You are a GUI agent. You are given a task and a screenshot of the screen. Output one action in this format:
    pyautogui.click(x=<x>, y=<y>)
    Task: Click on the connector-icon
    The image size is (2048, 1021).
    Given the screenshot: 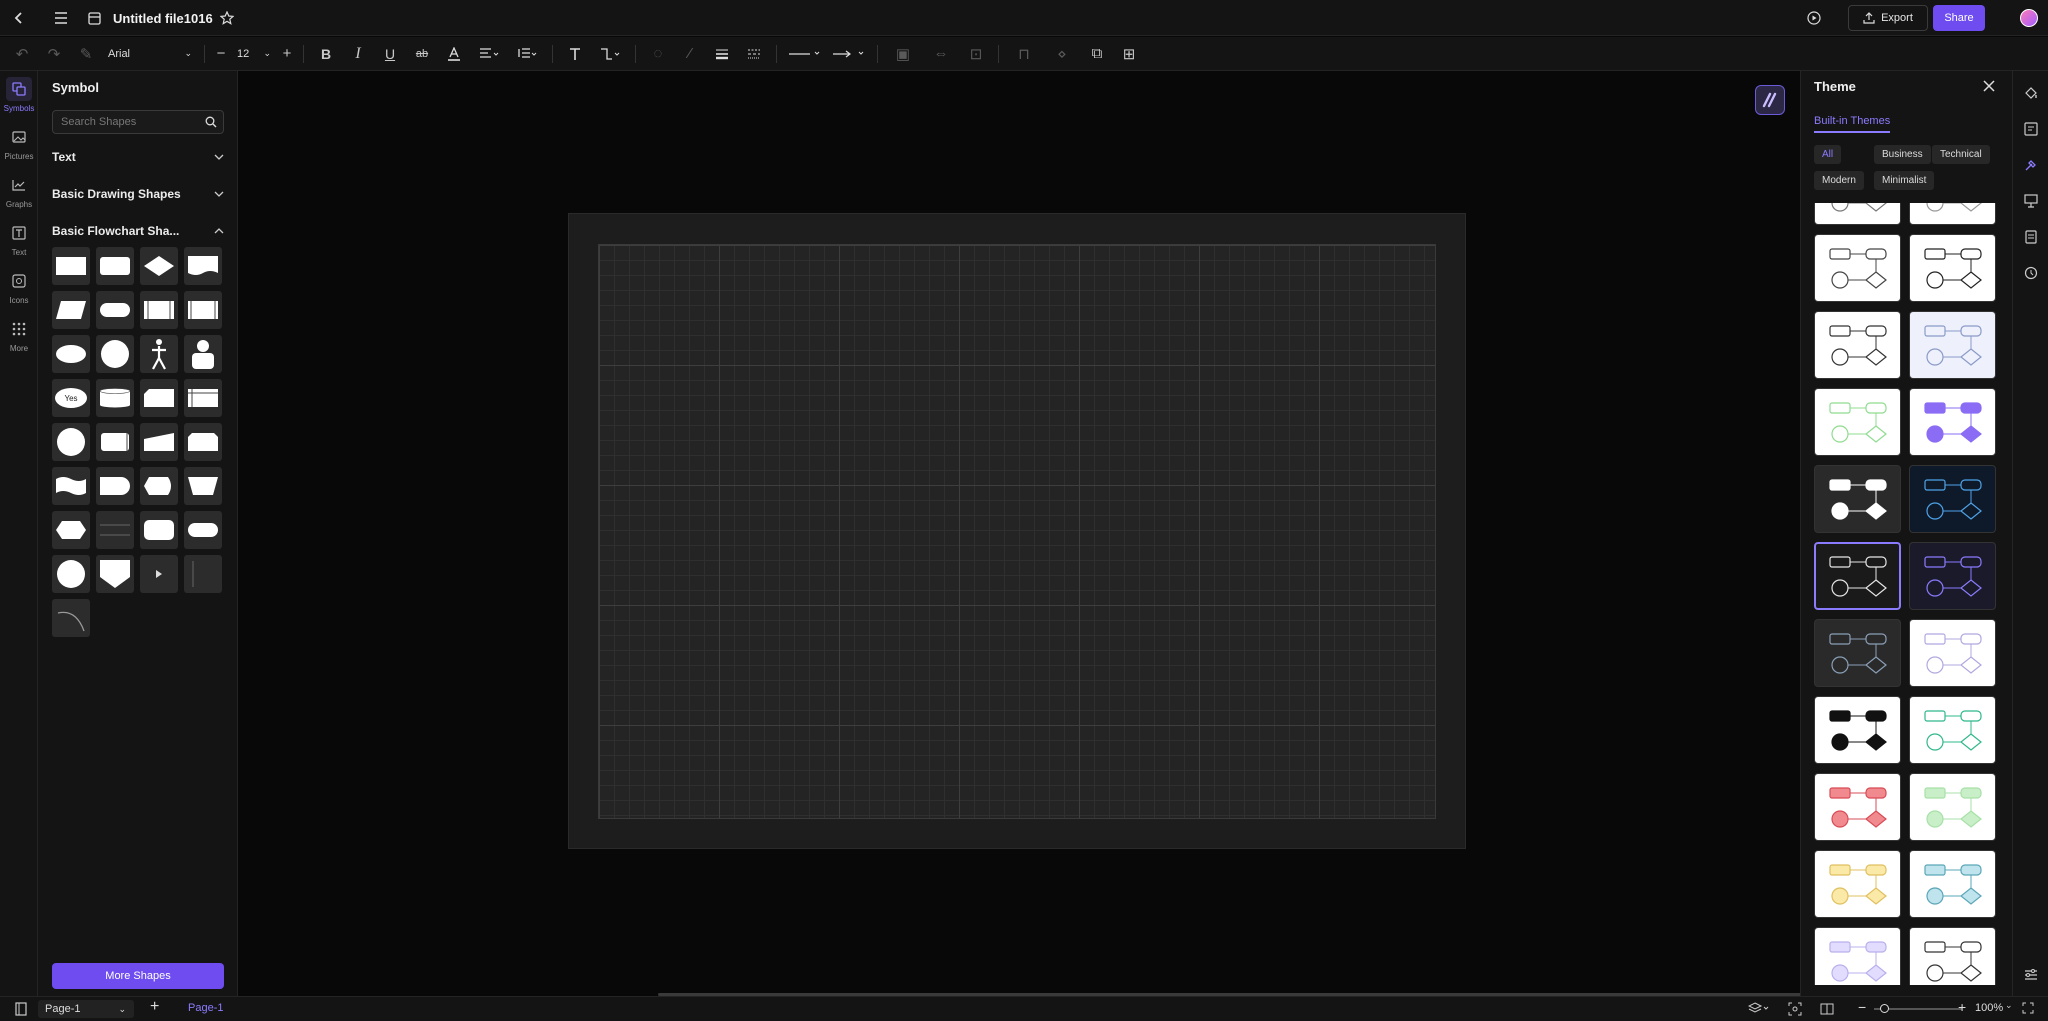 What is the action you would take?
    pyautogui.click(x=610, y=54)
    